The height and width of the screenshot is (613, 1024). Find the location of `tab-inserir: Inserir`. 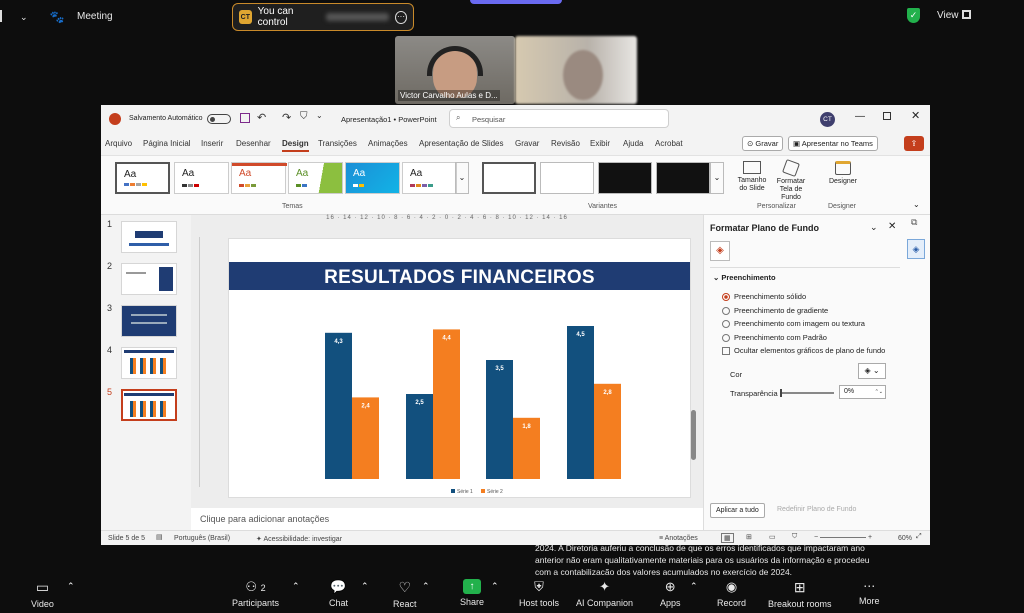

tab-inserir: Inserir is located at coordinates (212, 143).